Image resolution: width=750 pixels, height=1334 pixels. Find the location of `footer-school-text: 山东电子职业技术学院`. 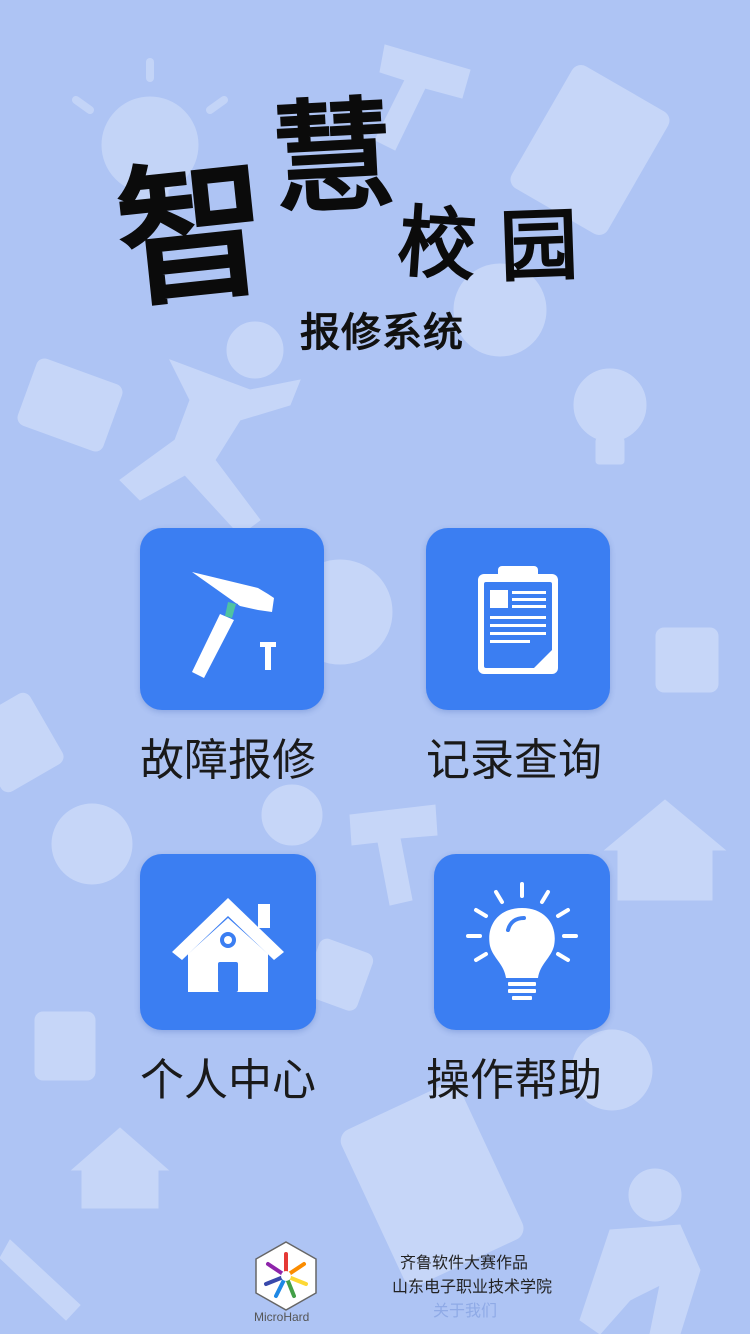

footer-school-text: 山东电子职业技术学院 is located at coordinates (472, 1286).